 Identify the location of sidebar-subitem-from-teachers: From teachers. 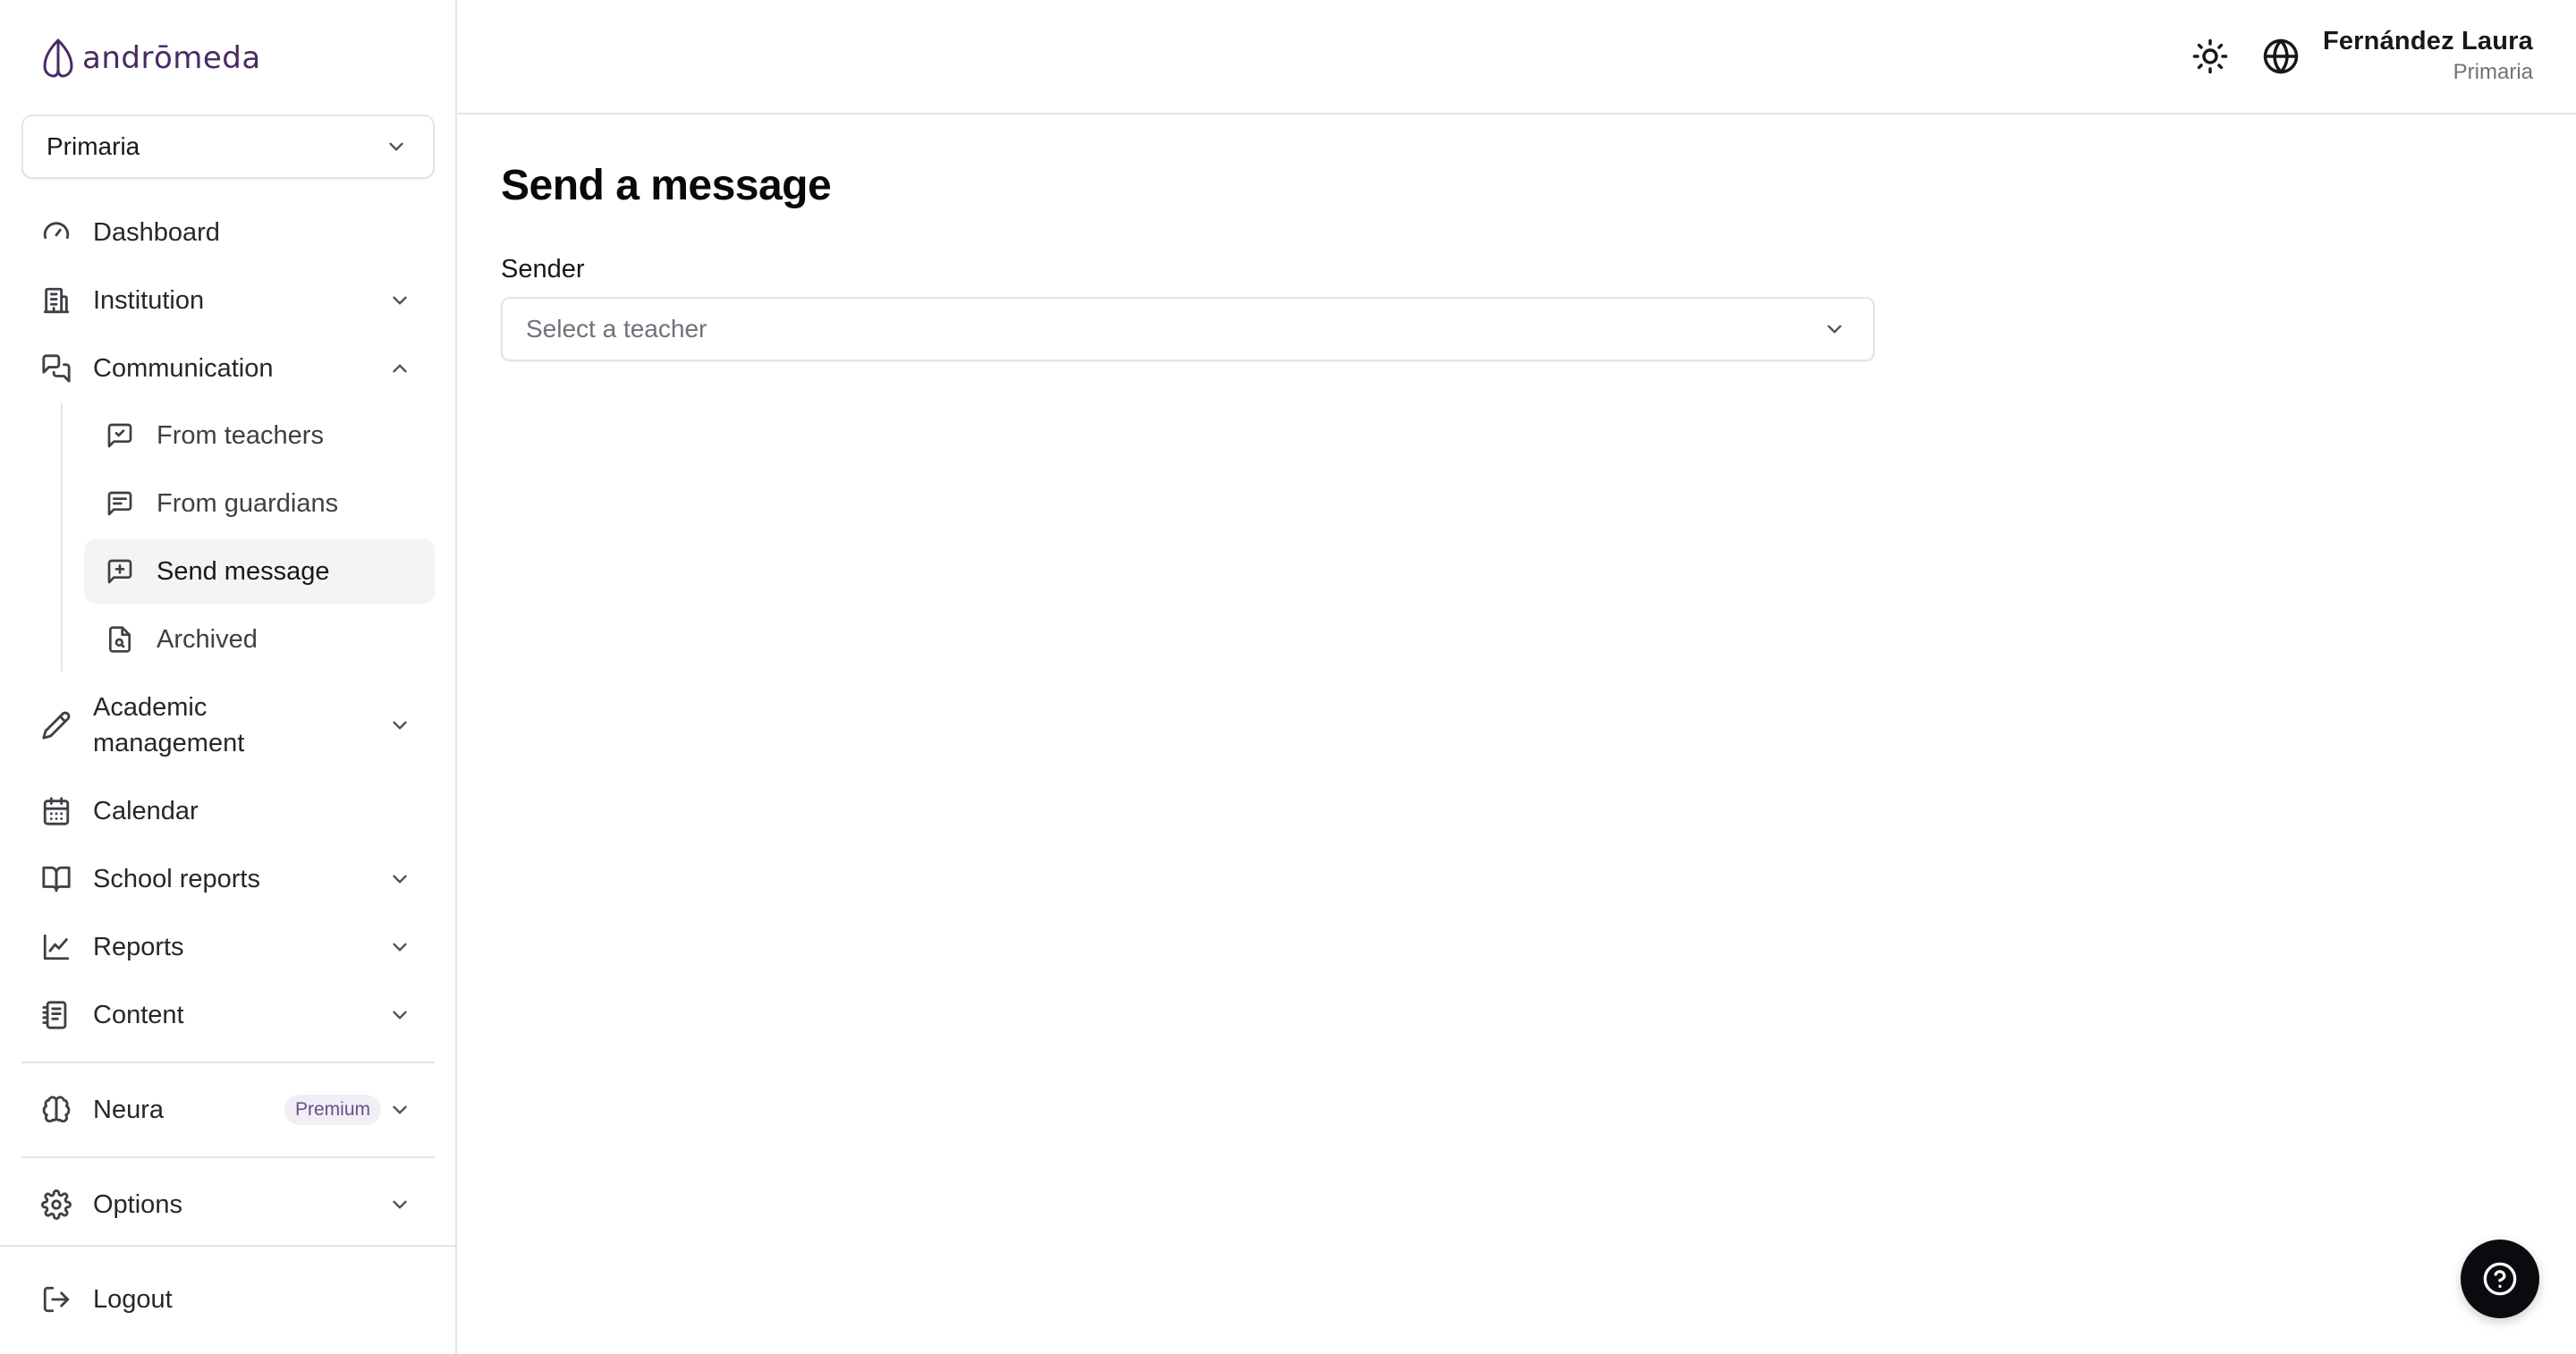
(259, 435).